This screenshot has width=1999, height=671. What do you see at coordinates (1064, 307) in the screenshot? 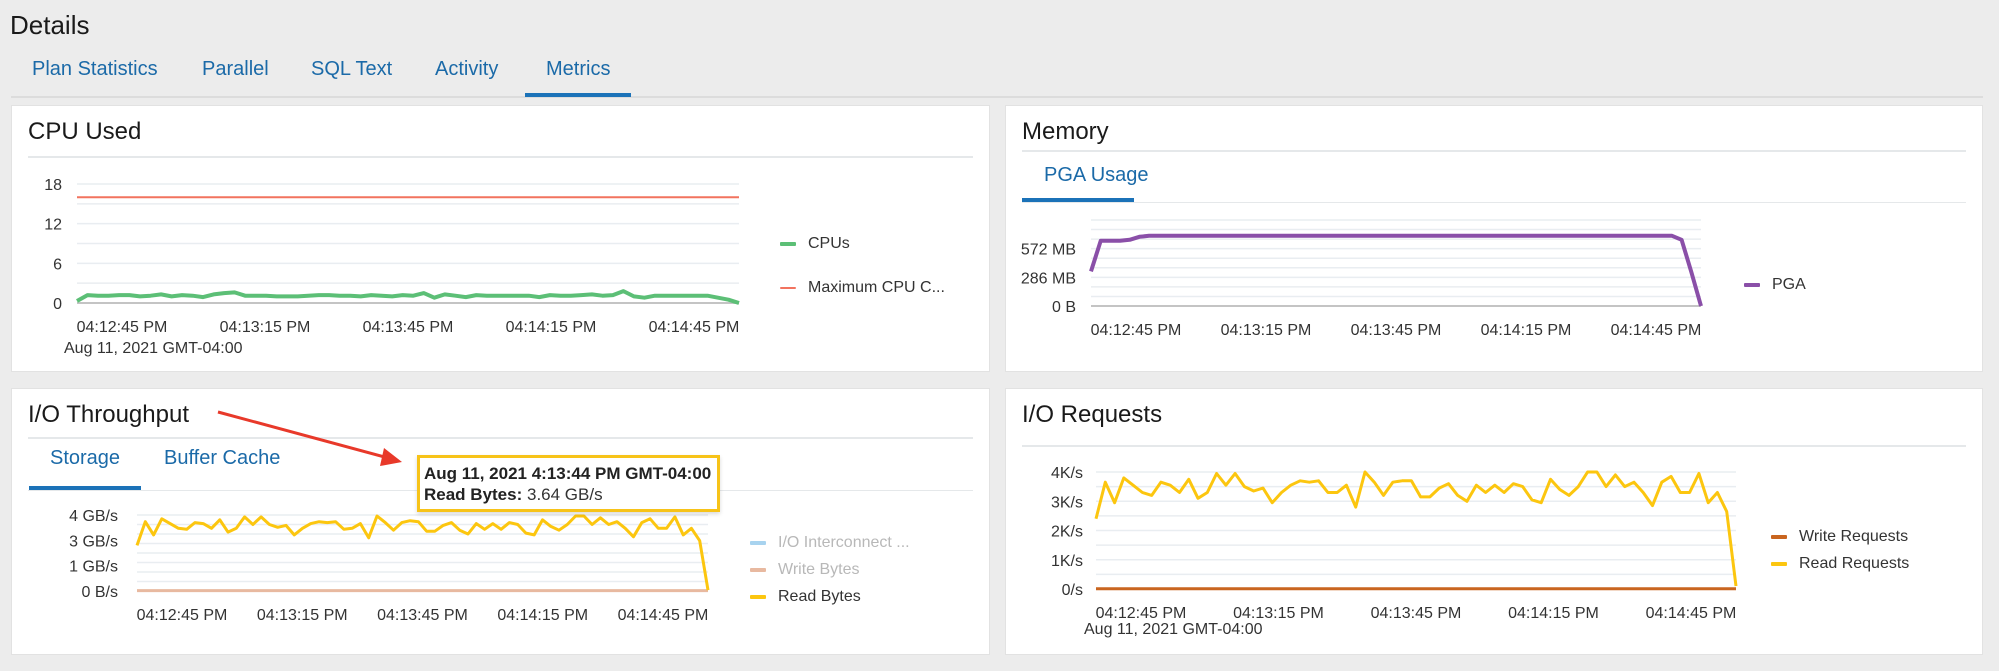
I see `y-tick-label: 0 B` at bounding box center [1064, 307].